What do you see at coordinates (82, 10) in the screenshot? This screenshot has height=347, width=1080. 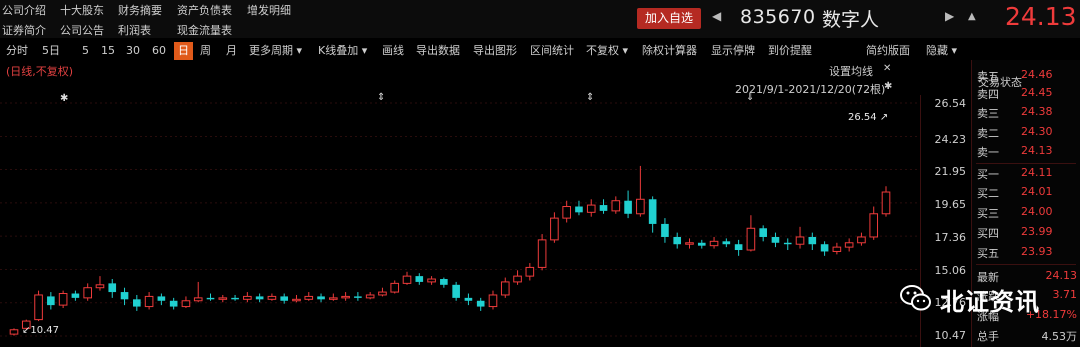 I see `link-top-holders: 十大股东` at bounding box center [82, 10].